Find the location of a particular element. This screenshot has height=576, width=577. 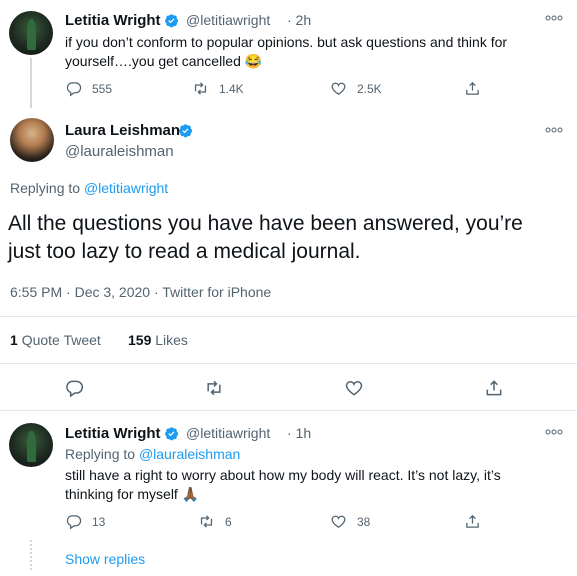

tweet-time: · 1h is located at coordinates (299, 433).